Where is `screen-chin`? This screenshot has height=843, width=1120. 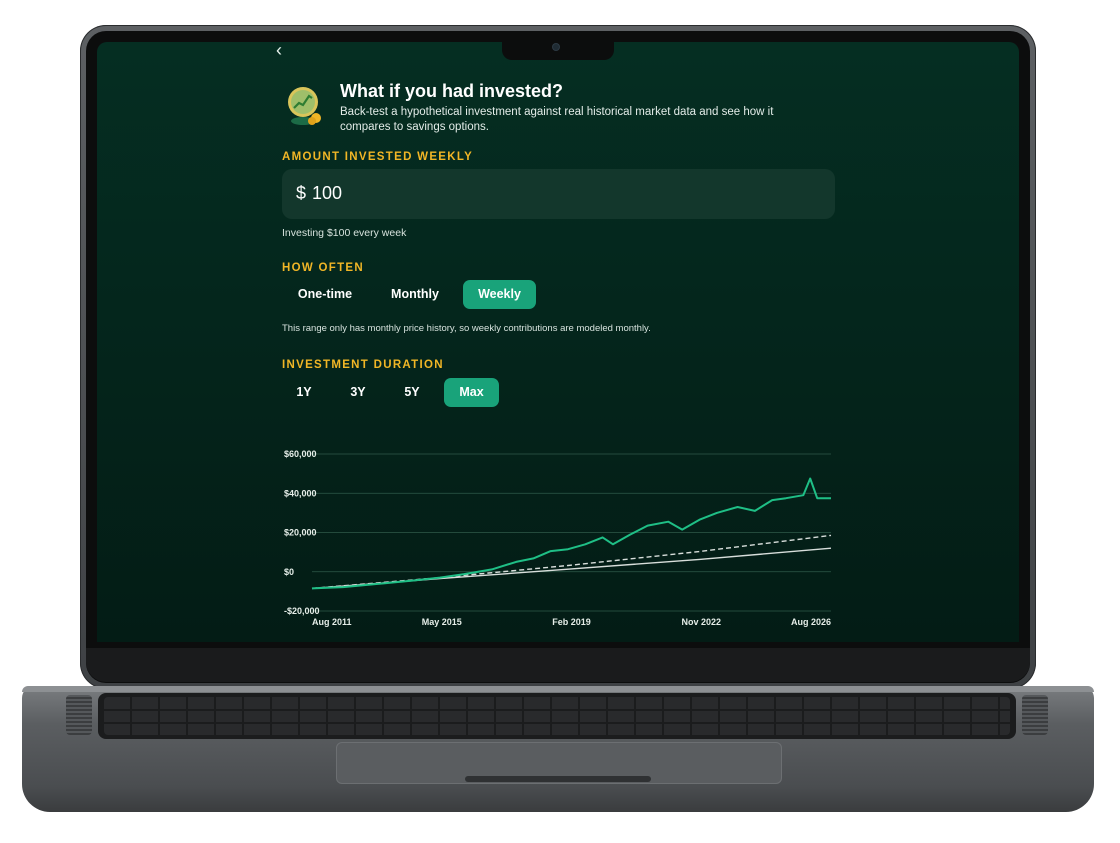
screen-chin is located at coordinates (558, 665).